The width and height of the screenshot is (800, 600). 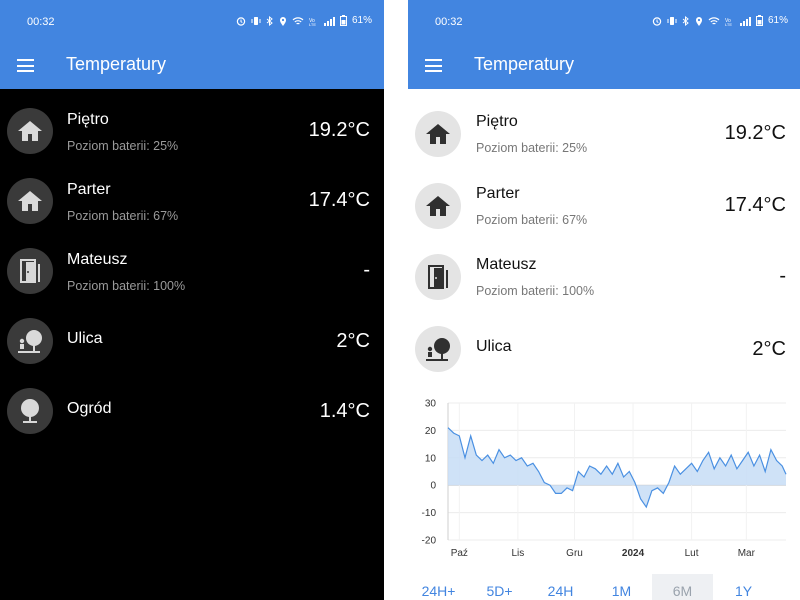 What do you see at coordinates (560, 587) in the screenshot?
I see `range-24h-button: 24H` at bounding box center [560, 587].